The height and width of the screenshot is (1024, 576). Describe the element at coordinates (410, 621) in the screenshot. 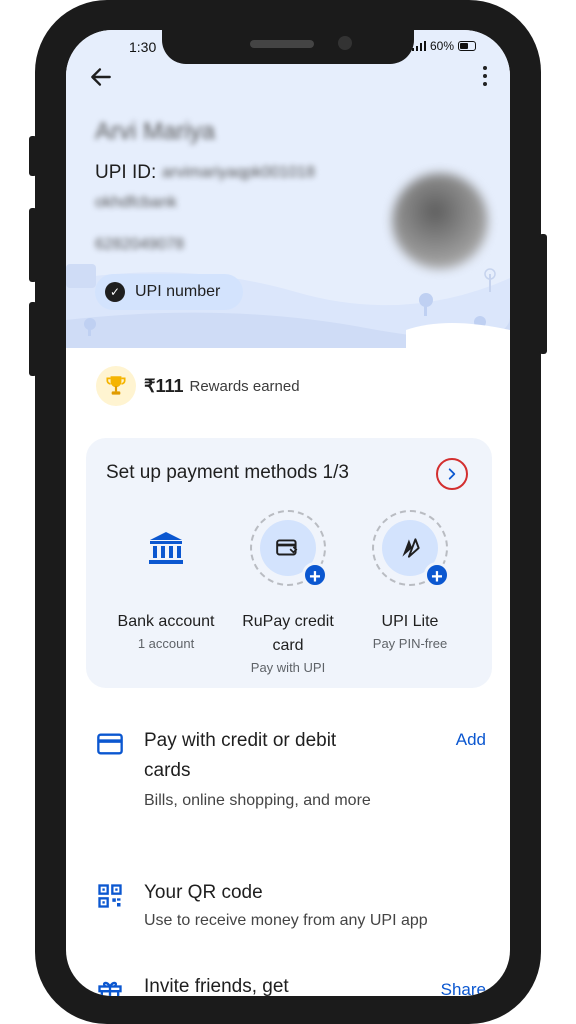

I see `method-name: UPI Lite` at that location.